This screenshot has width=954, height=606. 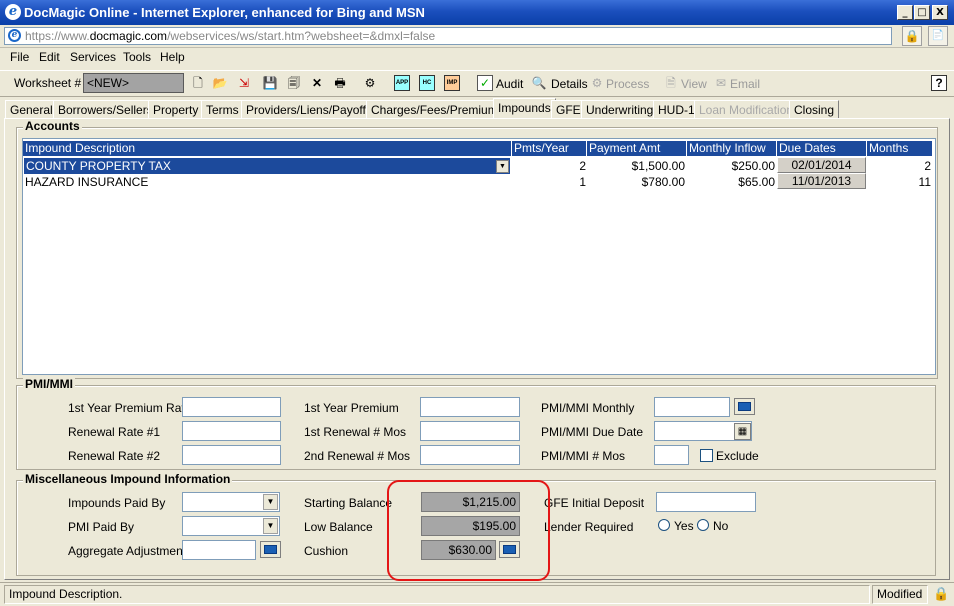 What do you see at coordinates (620, 109) in the screenshot?
I see `tab-underwriting: Underwriting` at bounding box center [620, 109].